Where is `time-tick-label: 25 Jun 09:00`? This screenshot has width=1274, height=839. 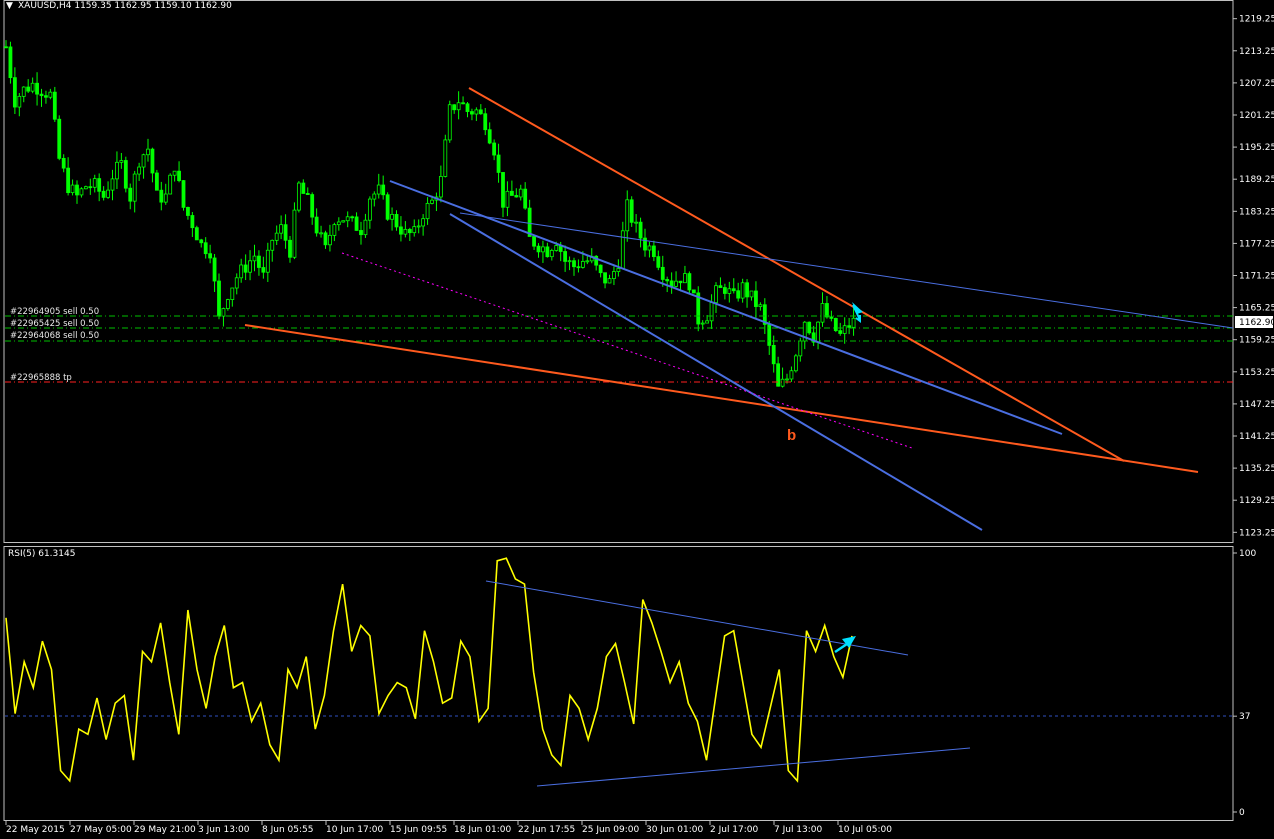 time-tick-label: 25 Jun 09:00 is located at coordinates (610, 830).